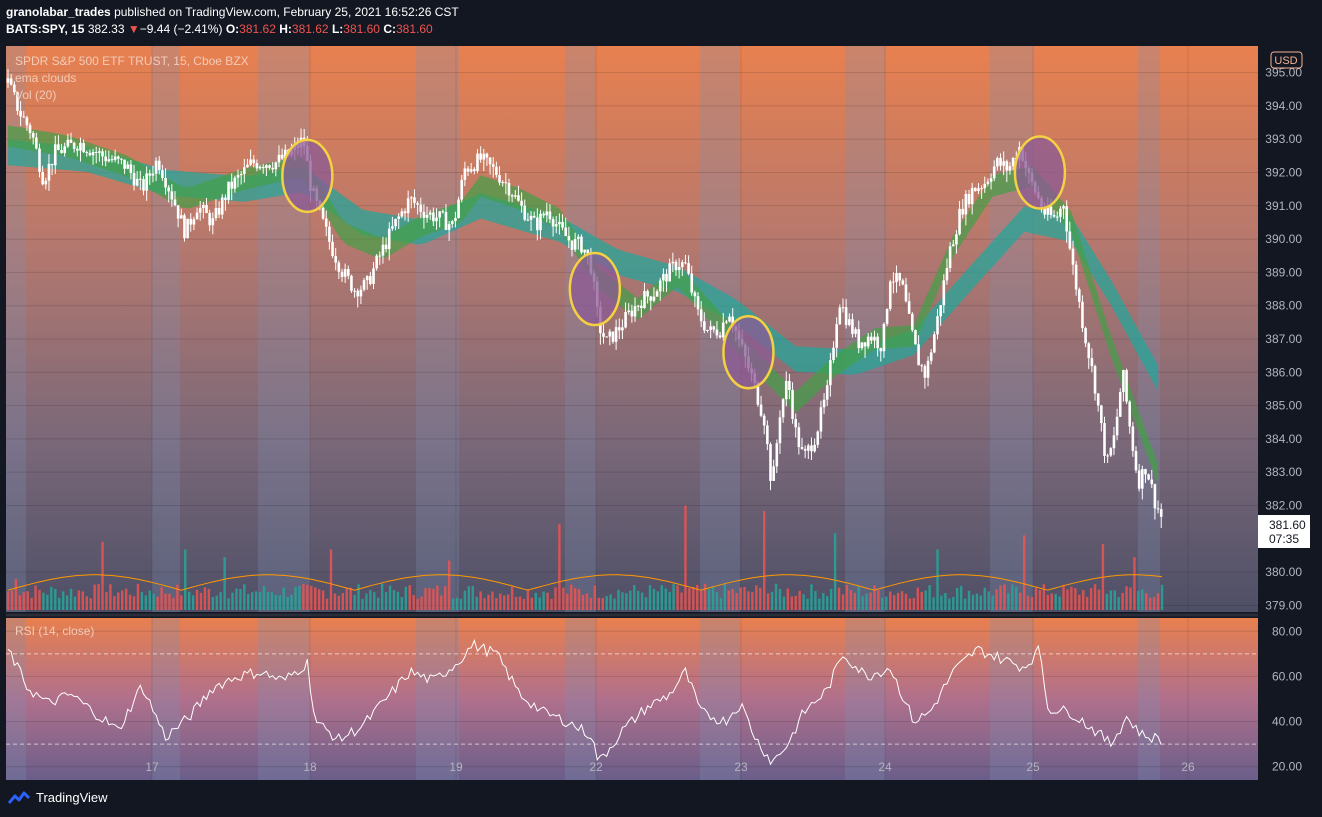  What do you see at coordinates (45, 78) in the screenshot?
I see `legend-ema-clouds: ema clouds` at bounding box center [45, 78].